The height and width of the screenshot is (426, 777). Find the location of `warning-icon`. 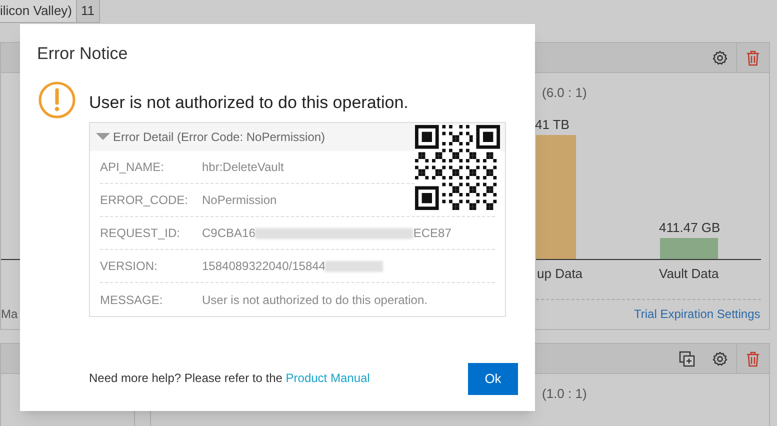

warning-icon is located at coordinates (57, 100).